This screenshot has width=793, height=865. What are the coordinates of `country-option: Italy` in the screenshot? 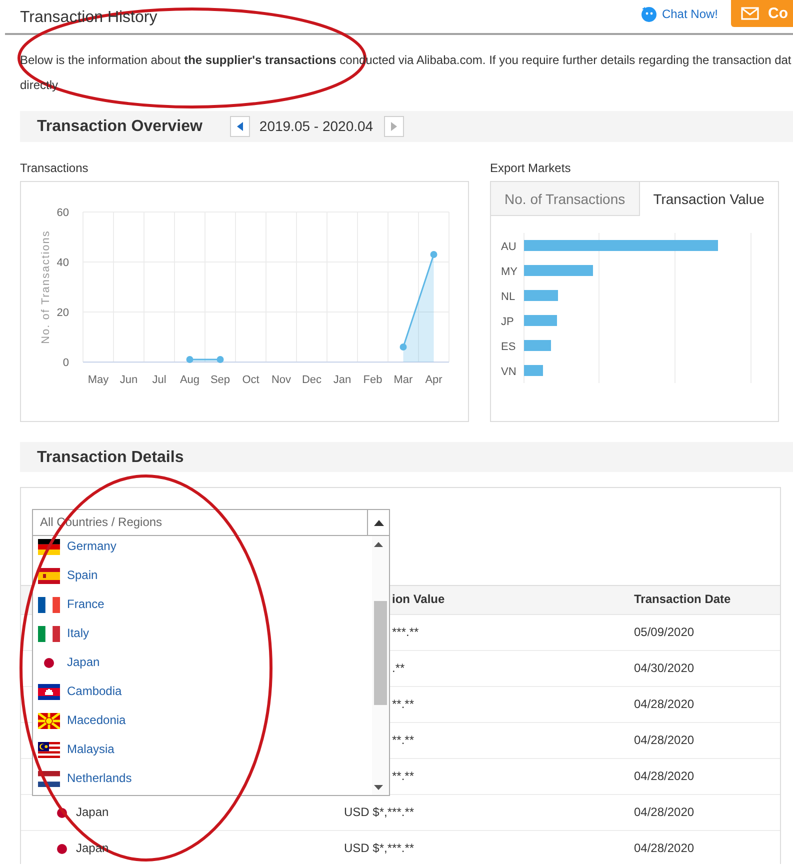 It's located at (202, 633).